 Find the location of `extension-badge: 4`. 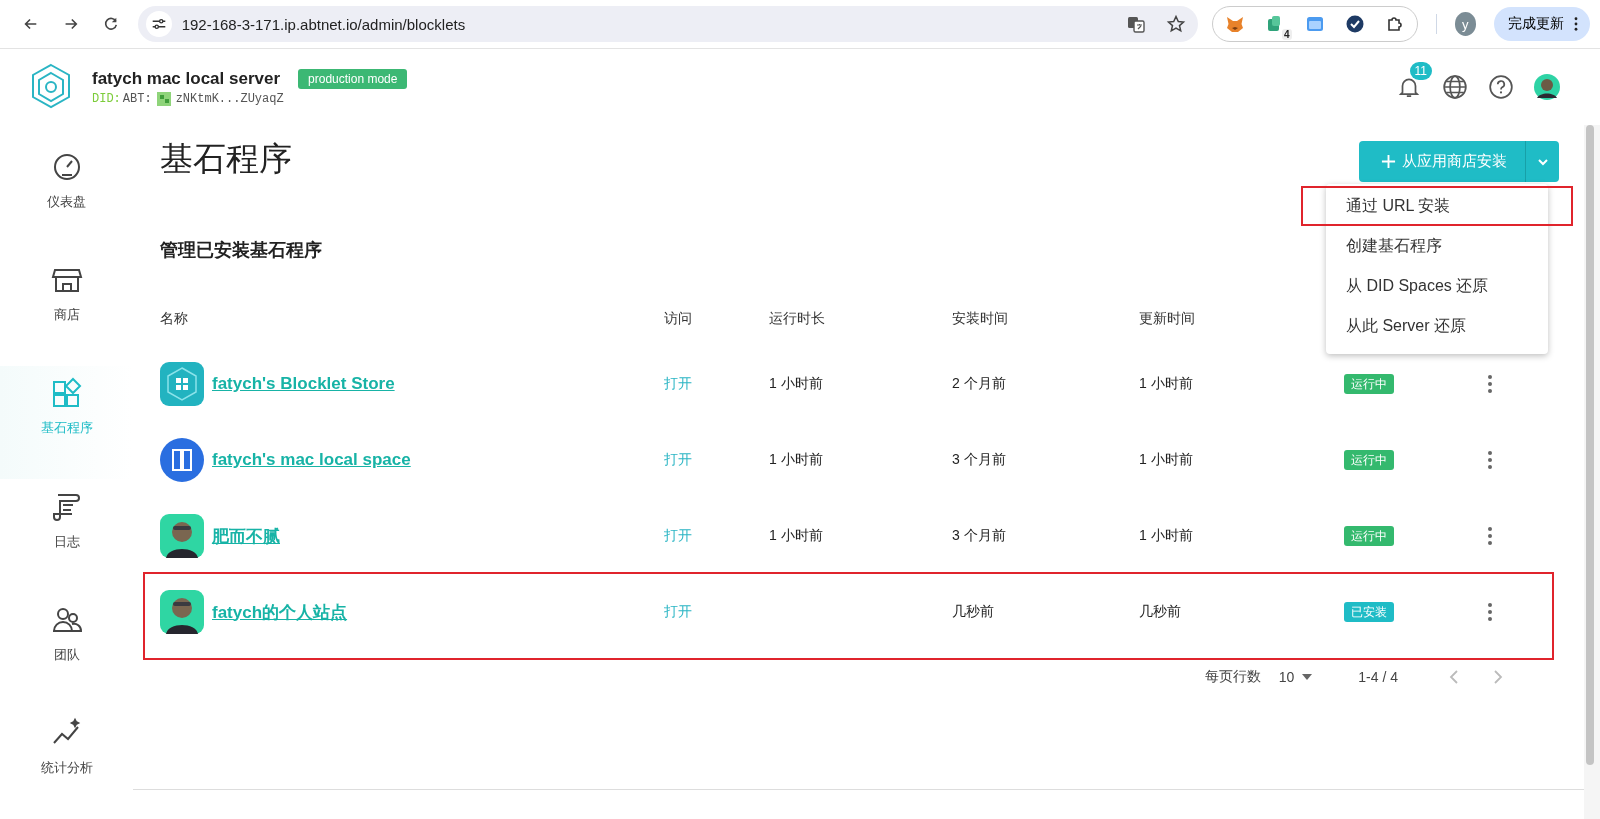

extension-badge: 4 is located at coordinates (1287, 34).